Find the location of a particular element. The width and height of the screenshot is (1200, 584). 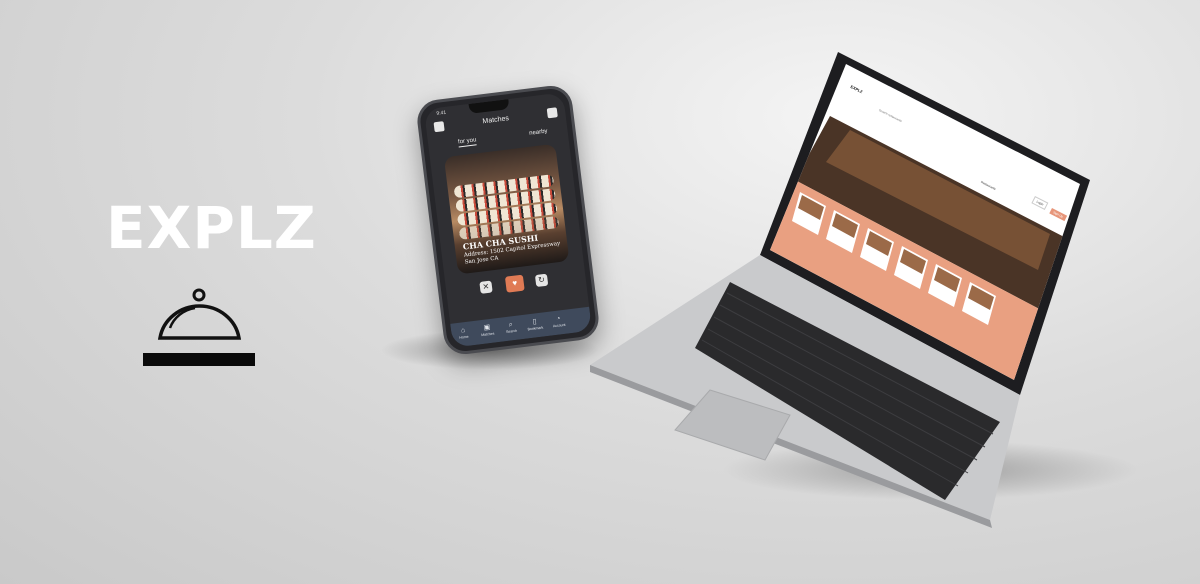

status-time: 9:41 is located at coordinates (441, 113).